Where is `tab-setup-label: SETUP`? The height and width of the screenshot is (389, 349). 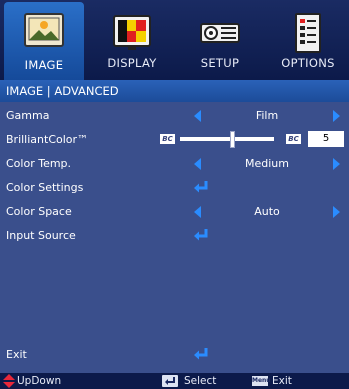
tab-setup-label: SETUP is located at coordinates (220, 63).